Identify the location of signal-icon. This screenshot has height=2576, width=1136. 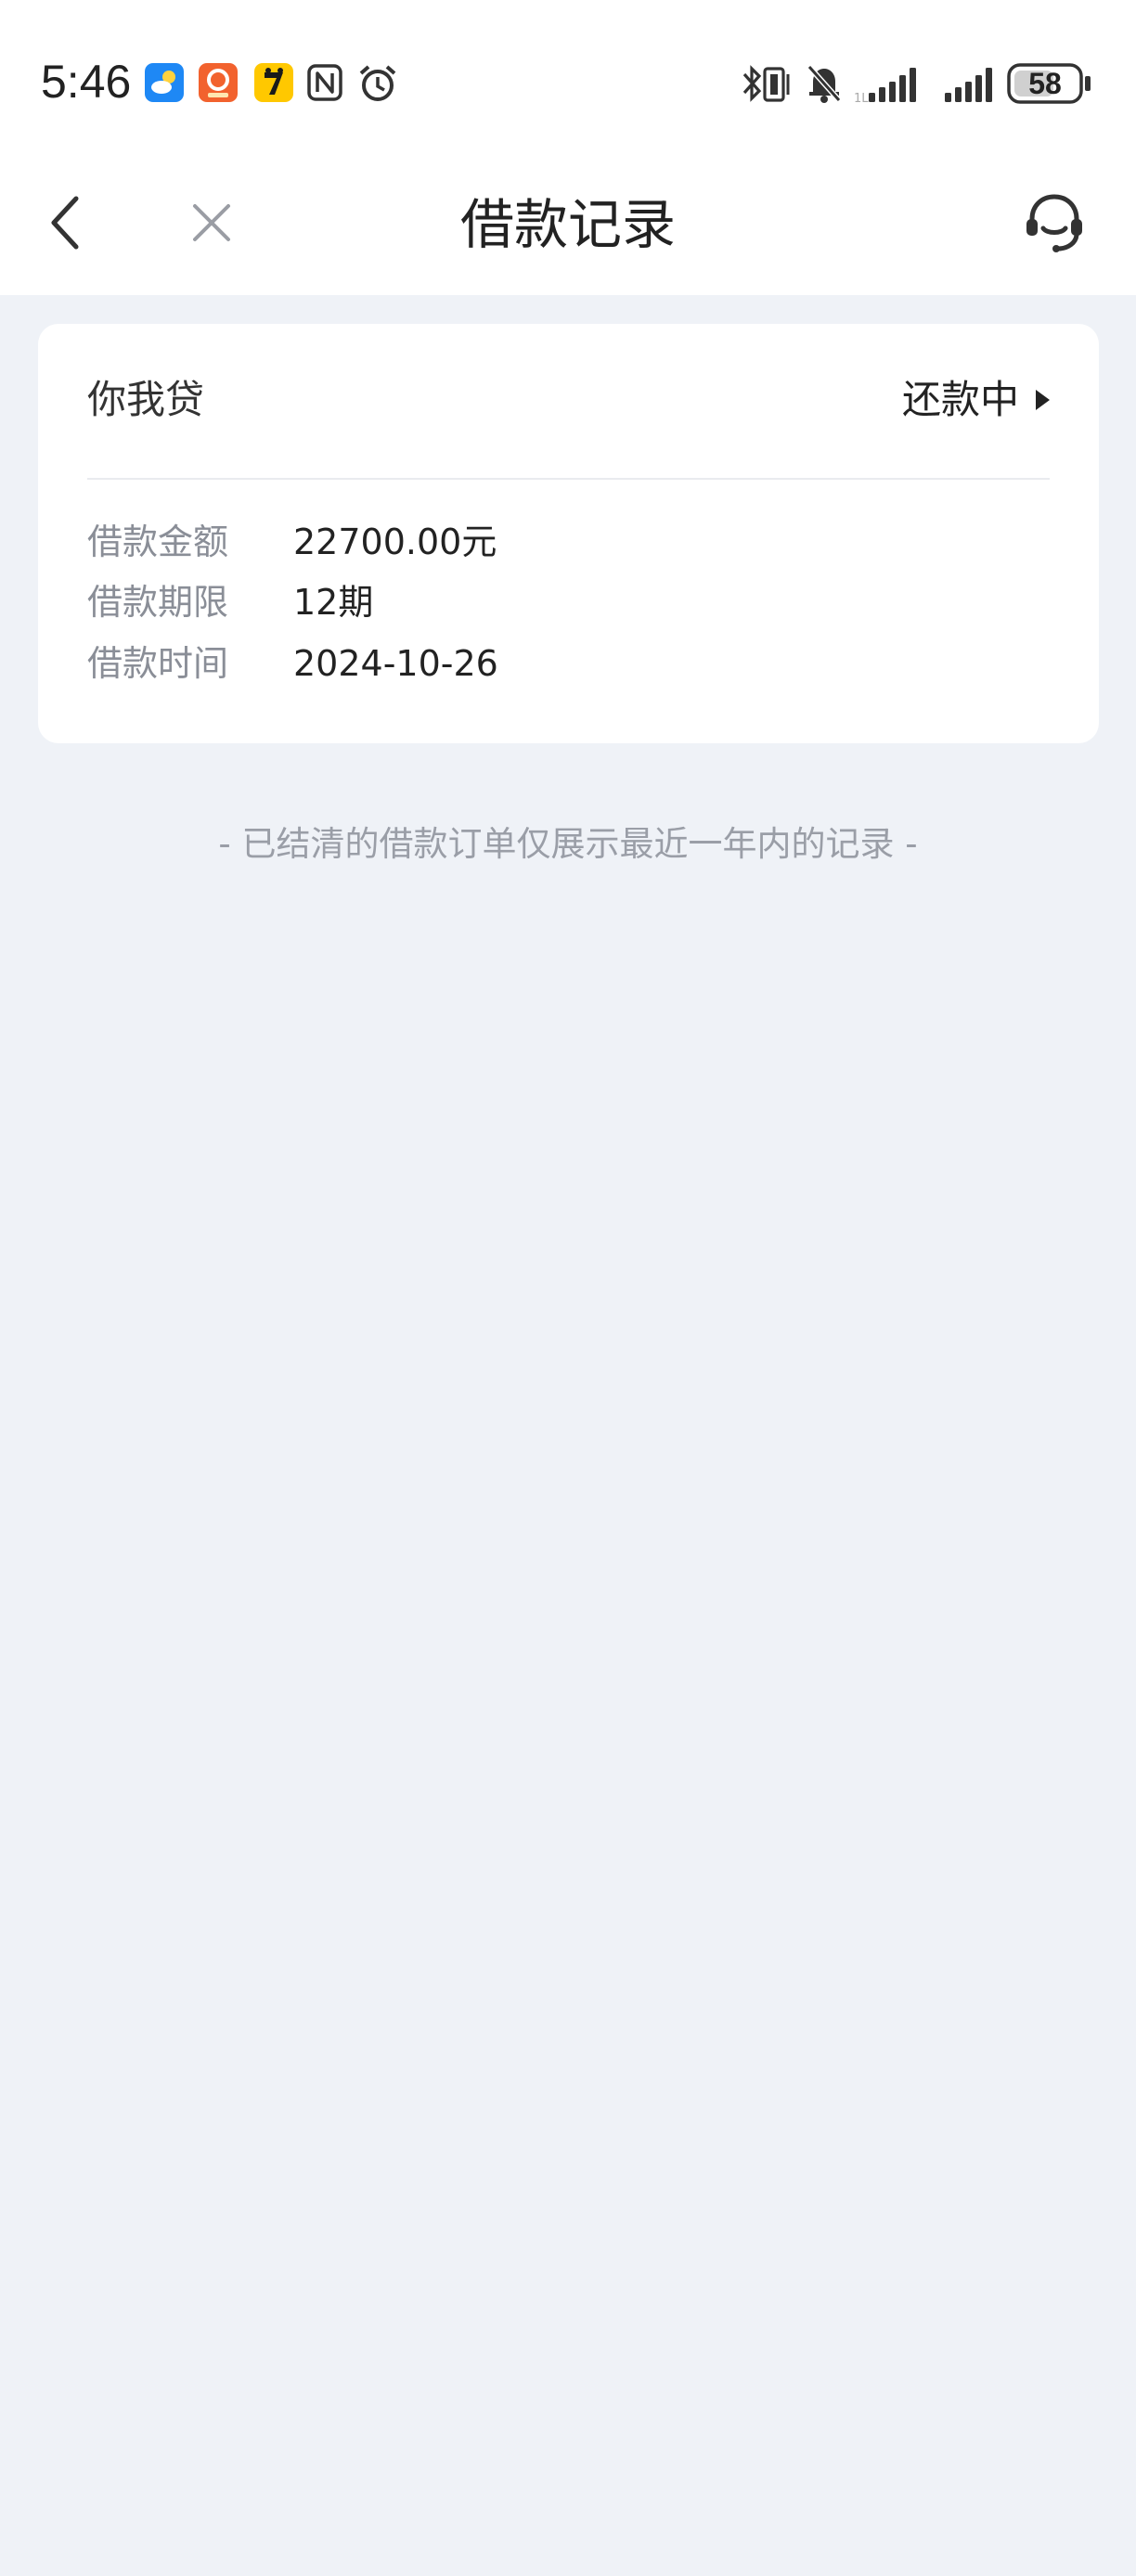
(970, 85).